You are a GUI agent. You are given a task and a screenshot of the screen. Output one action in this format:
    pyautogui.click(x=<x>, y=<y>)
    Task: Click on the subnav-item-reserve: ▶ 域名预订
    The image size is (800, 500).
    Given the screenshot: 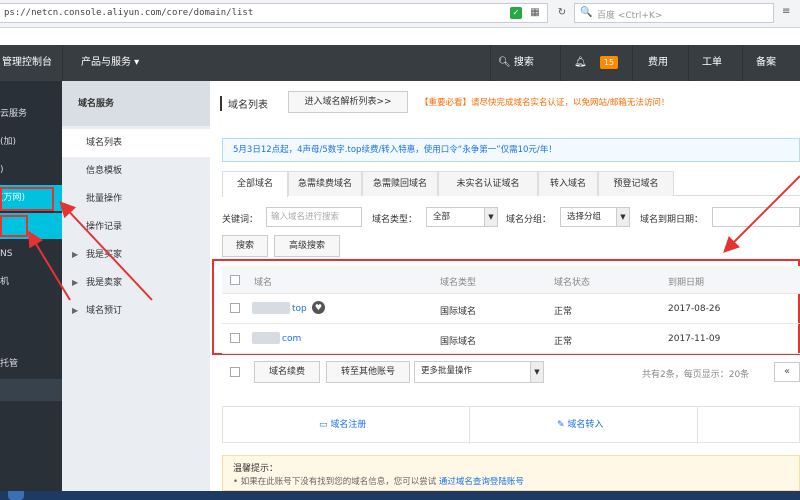 What is the action you would take?
    pyautogui.click(x=136, y=311)
    